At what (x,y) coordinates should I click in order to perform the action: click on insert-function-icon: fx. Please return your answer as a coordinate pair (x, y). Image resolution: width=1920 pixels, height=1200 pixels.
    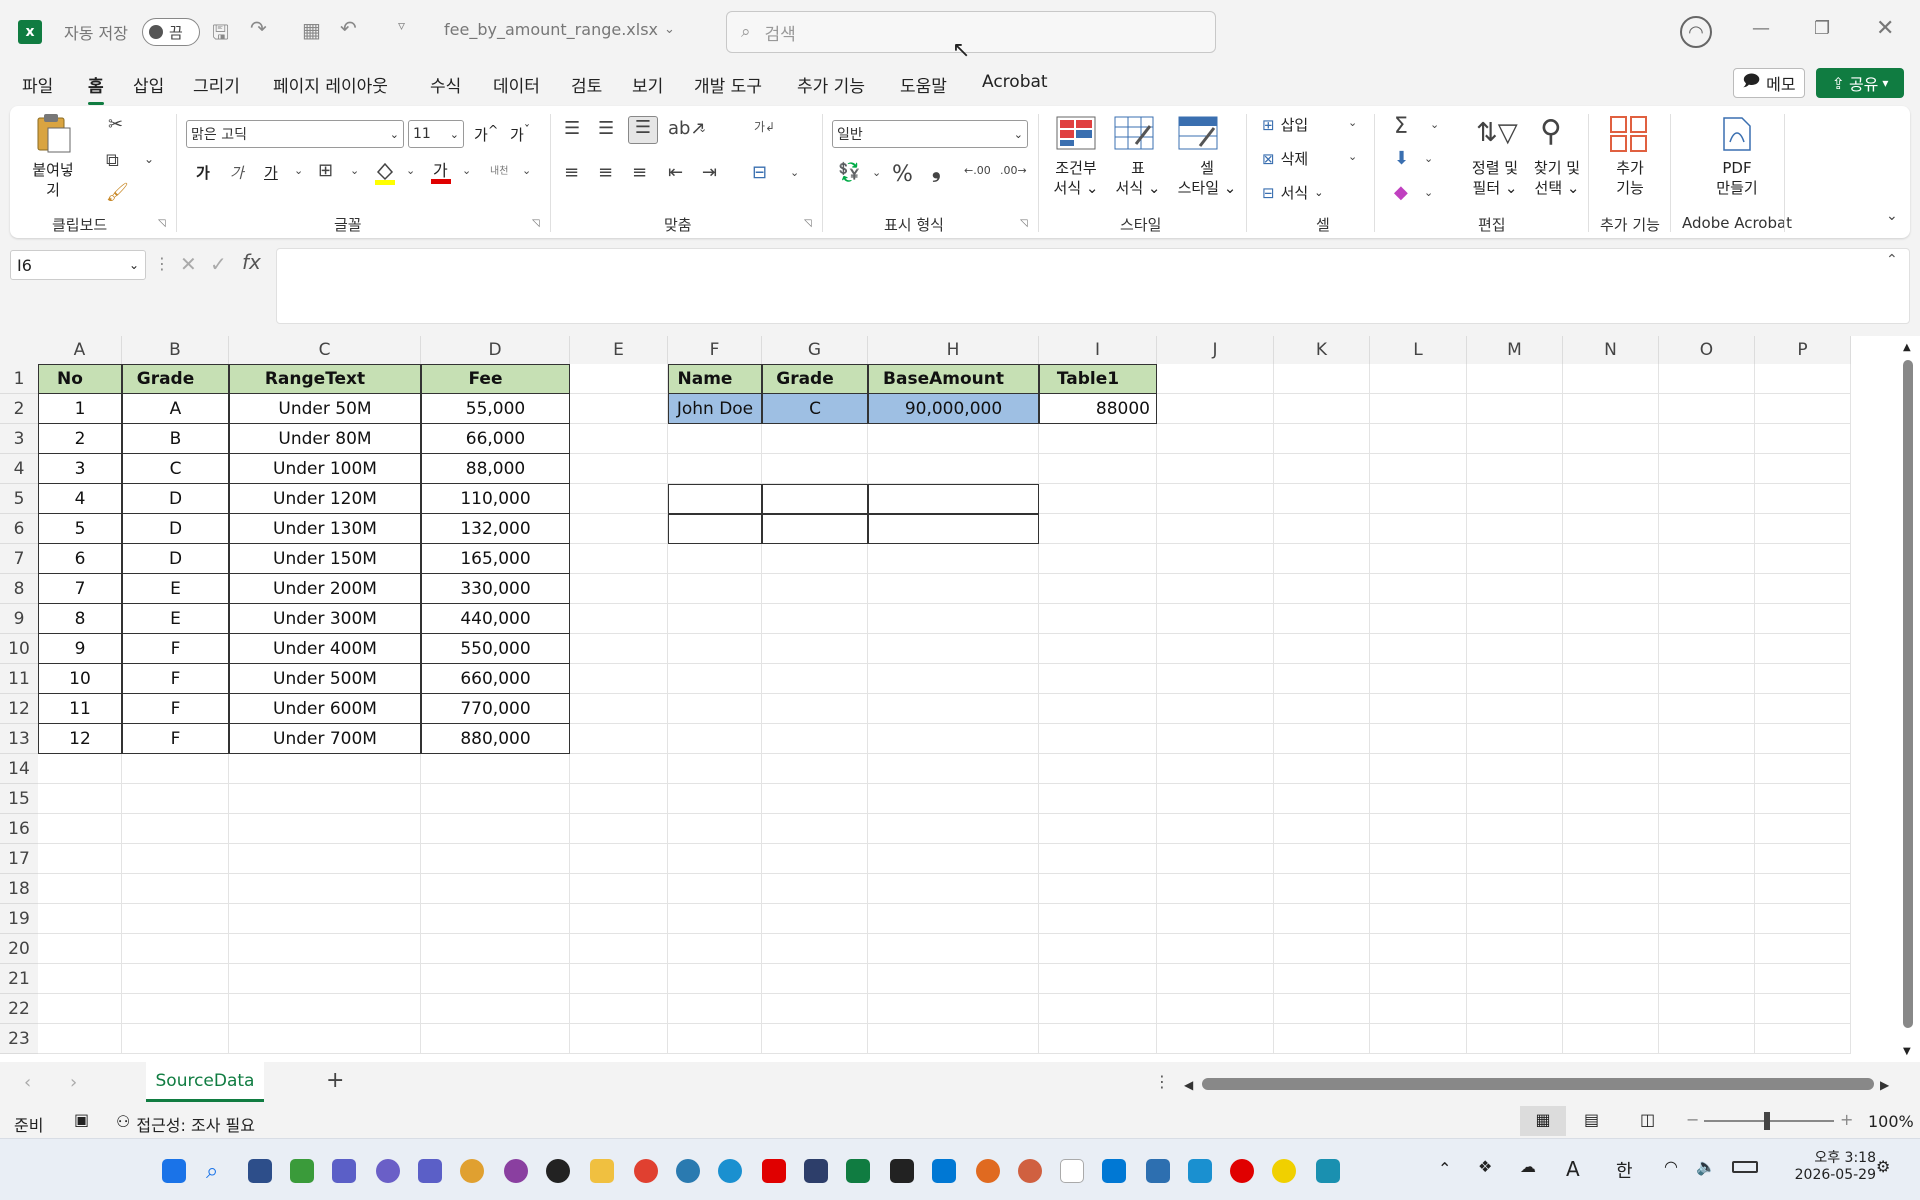
    Looking at the image, I should click on (251, 262).